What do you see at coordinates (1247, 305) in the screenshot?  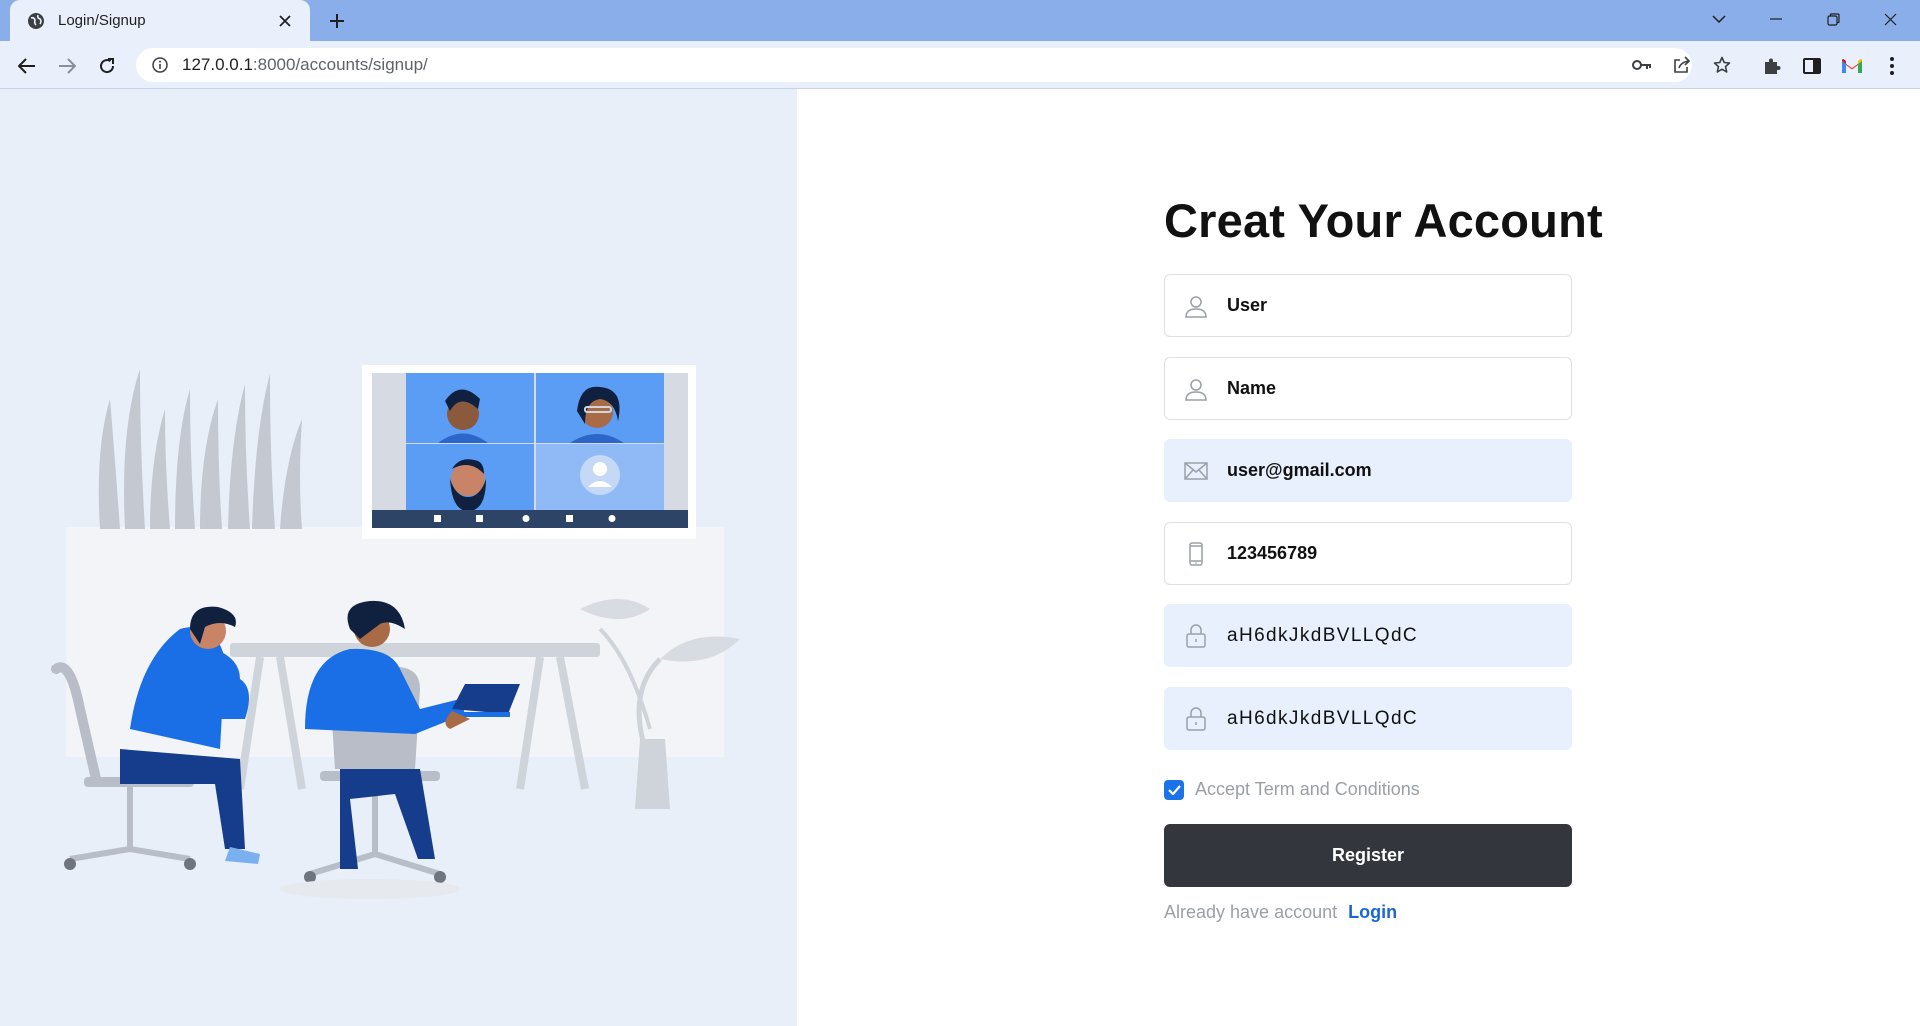 I see `username-value: User` at bounding box center [1247, 305].